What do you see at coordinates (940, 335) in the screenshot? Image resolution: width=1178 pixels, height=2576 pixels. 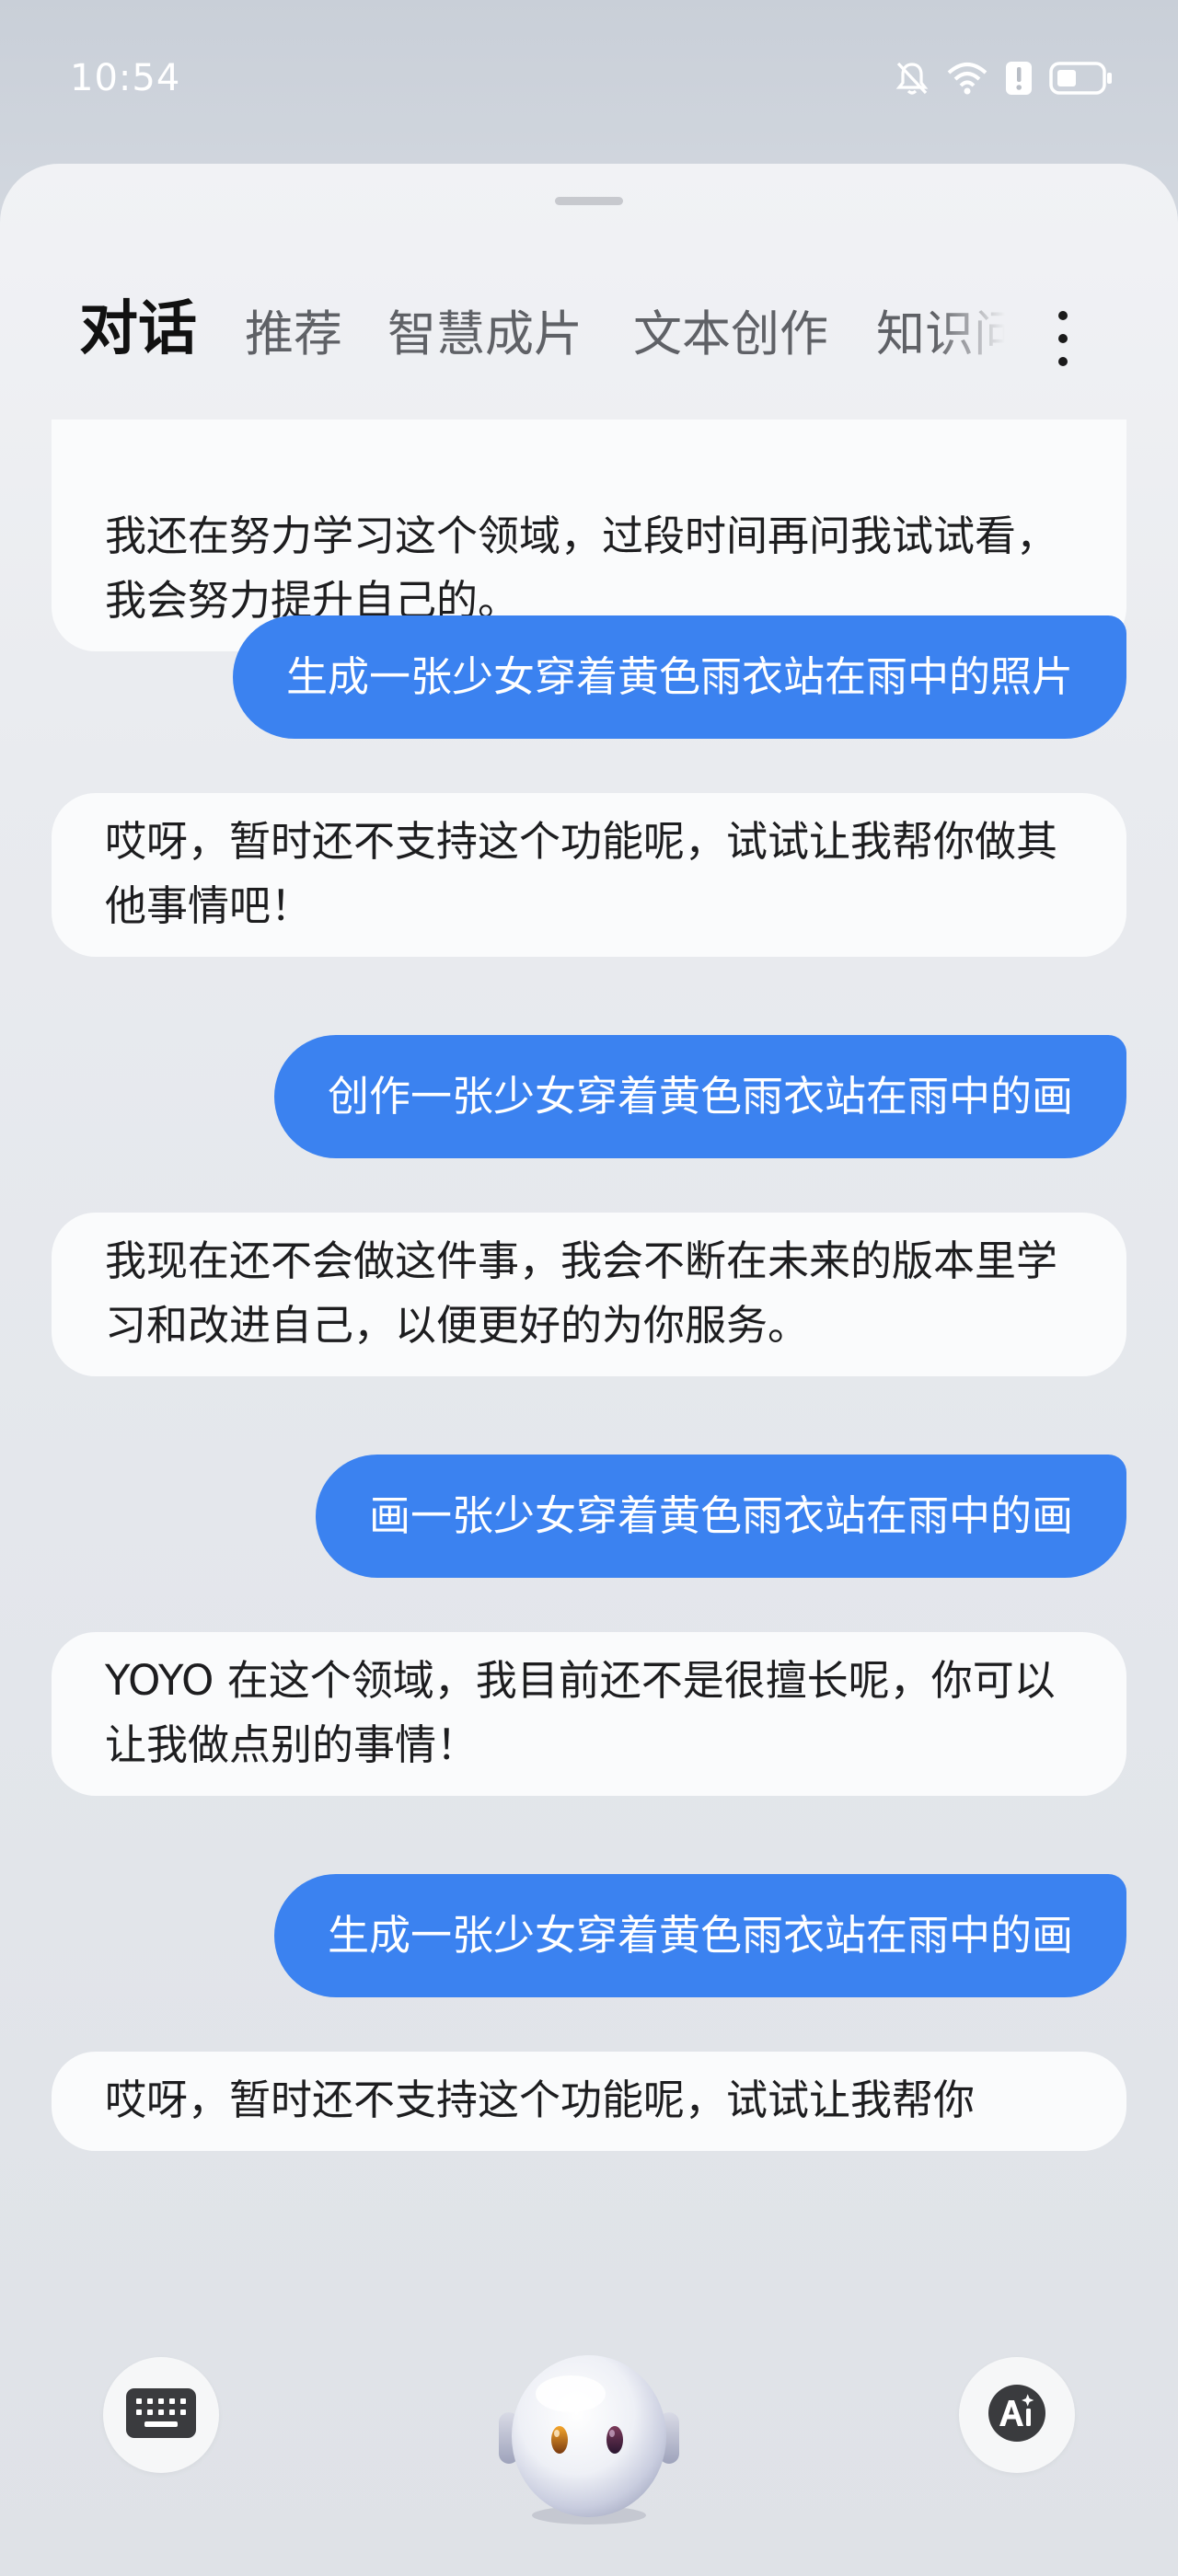 I see `tab-knowledge: 知识问` at bounding box center [940, 335].